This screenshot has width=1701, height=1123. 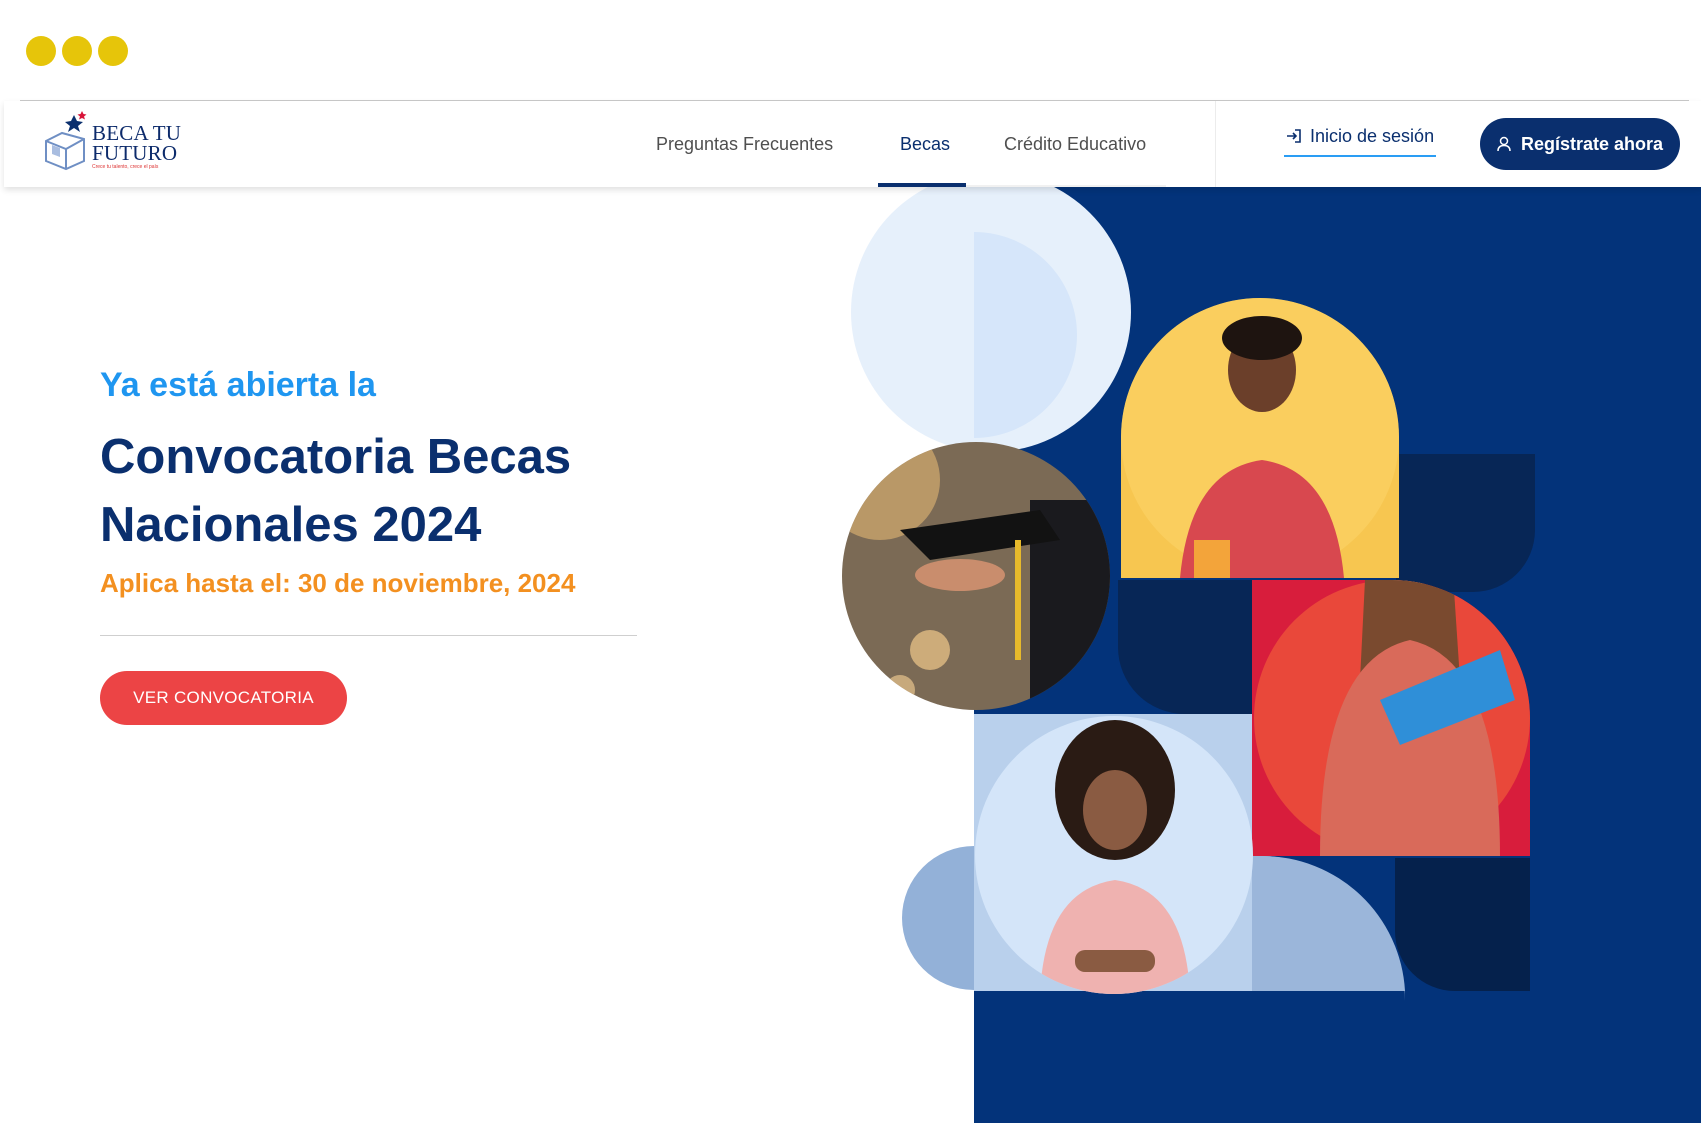 I want to click on nav-link-credito-educativo: Crédito Educativo, so click(x=1075, y=144).